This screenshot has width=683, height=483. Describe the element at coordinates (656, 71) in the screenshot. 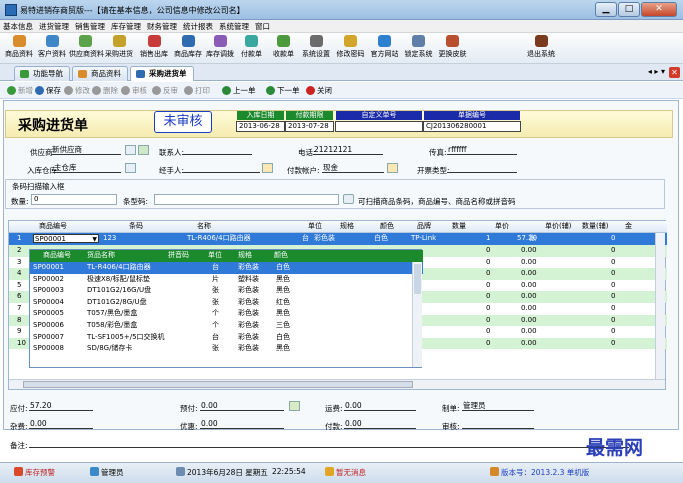

I see `tab-nav-arrows-icon: ◂ ▸ ▾` at that location.